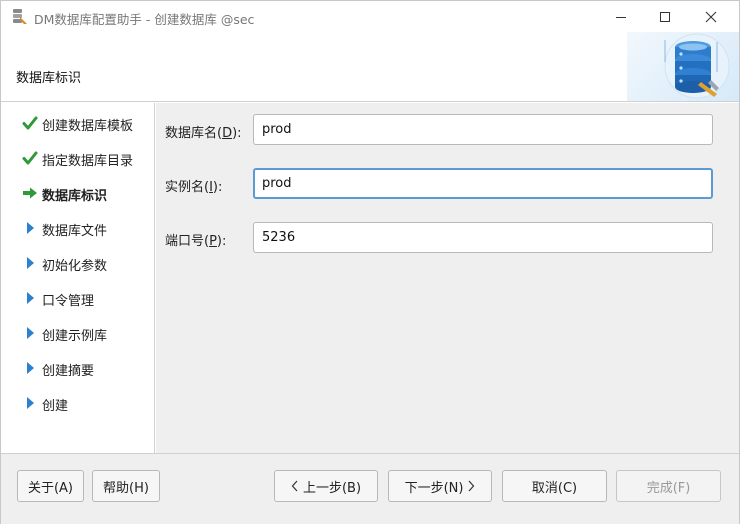 The image size is (740, 524). What do you see at coordinates (88, 126) in the screenshot?
I see `step-label: 创建数据库模板` at bounding box center [88, 126].